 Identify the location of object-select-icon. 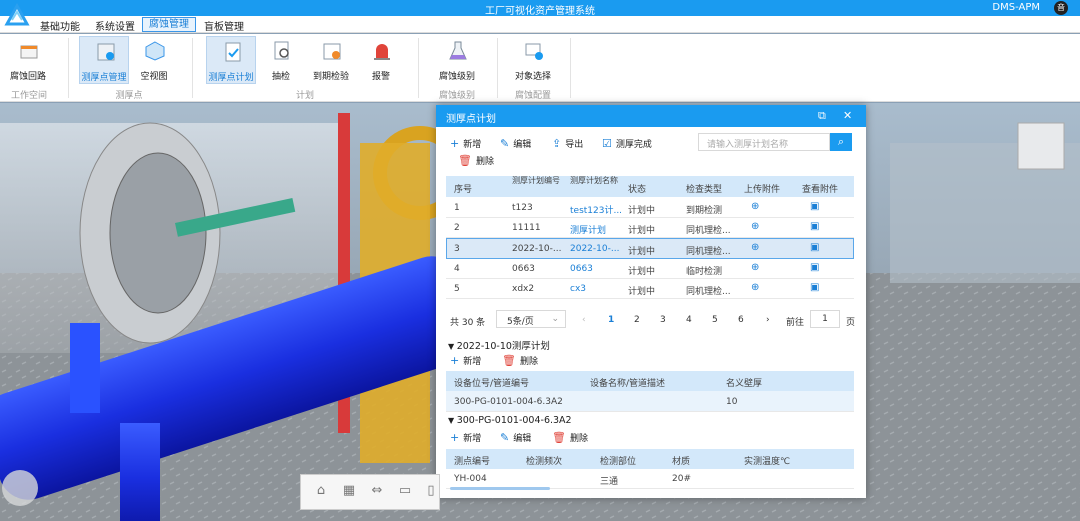
(534, 51).